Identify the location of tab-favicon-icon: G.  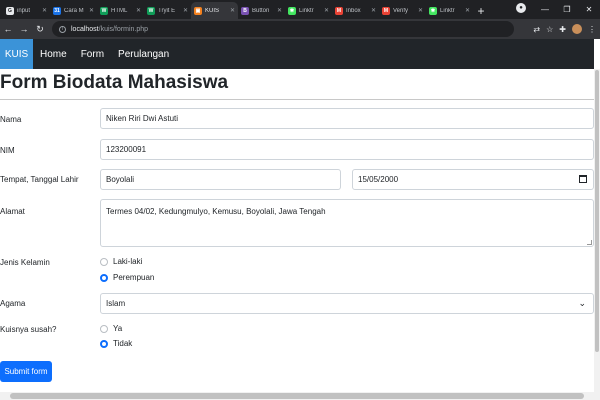
(10, 10).